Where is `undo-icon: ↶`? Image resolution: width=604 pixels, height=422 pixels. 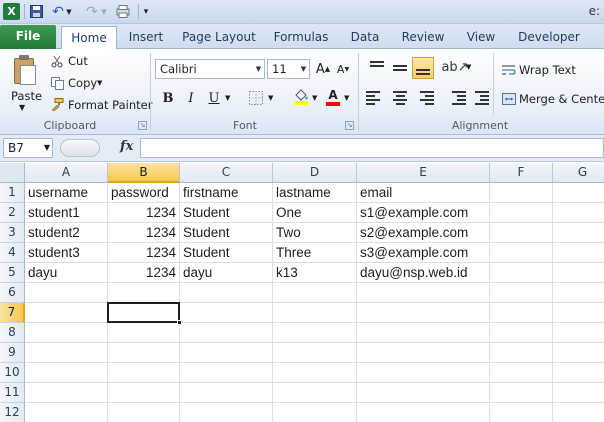
undo-icon: ↶ is located at coordinates (58, 11).